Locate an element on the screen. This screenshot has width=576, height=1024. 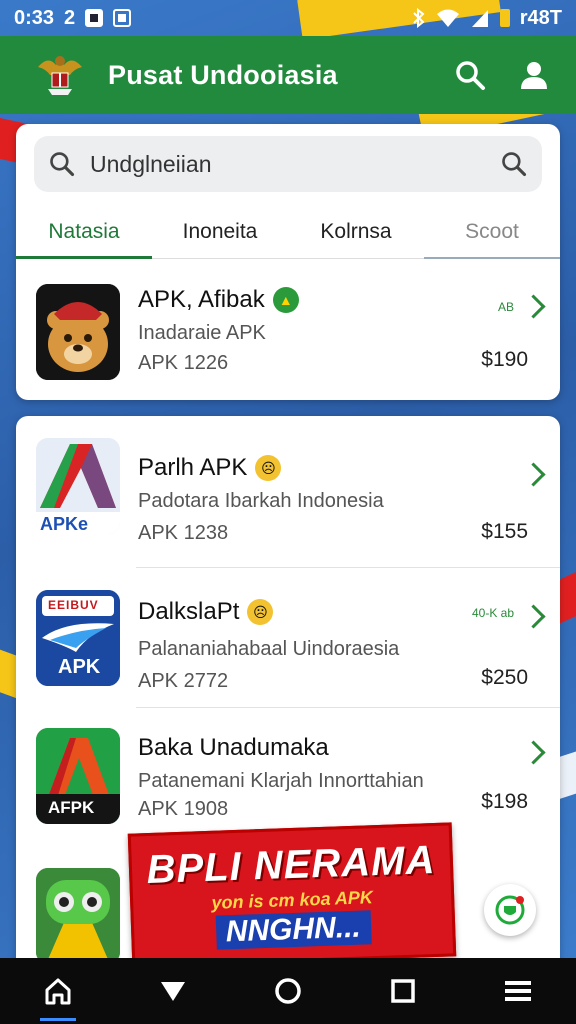
message-icon is located at coordinates (122, 18).